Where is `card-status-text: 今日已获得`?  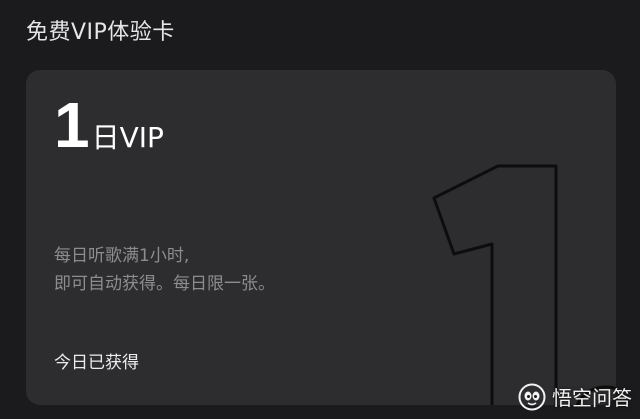 card-status-text: 今日已获得 is located at coordinates (96, 363).